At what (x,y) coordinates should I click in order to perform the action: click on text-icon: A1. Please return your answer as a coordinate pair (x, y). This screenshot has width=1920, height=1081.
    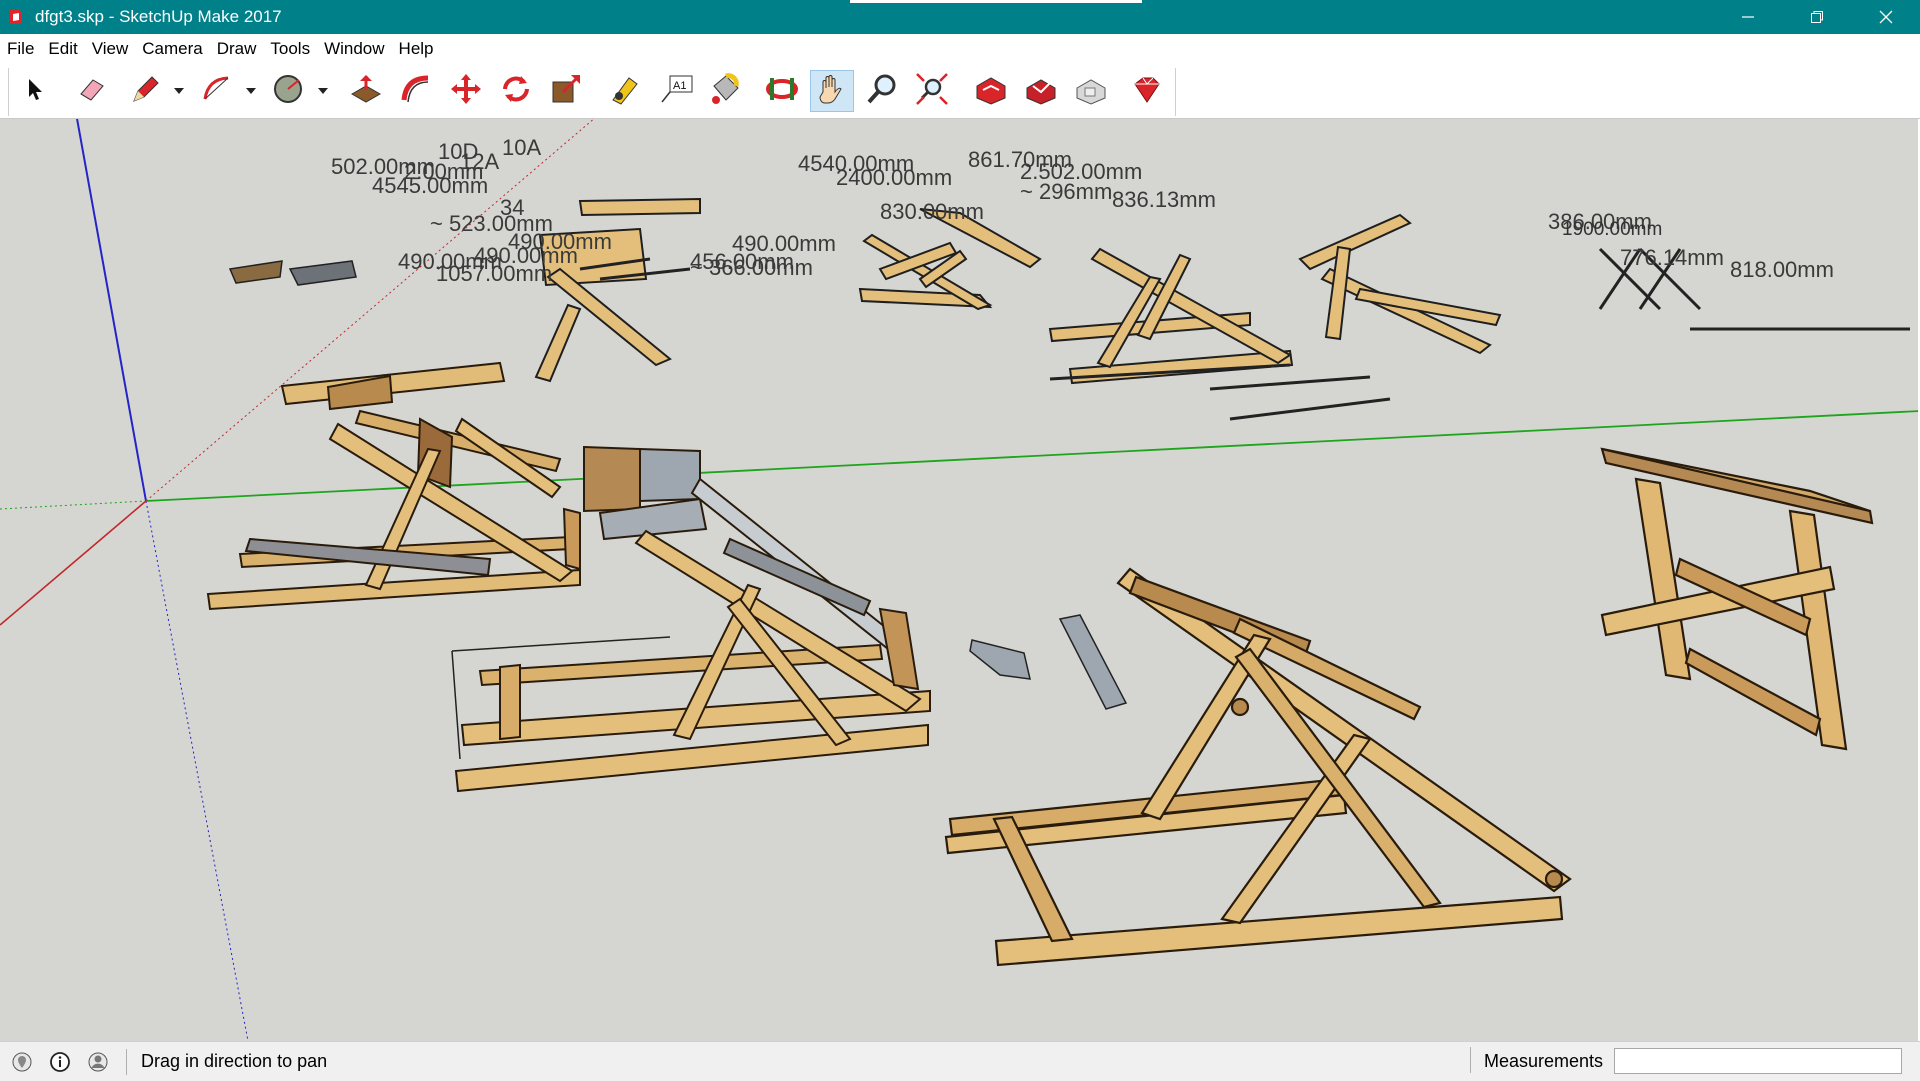
    Looking at the image, I should click on (676, 91).